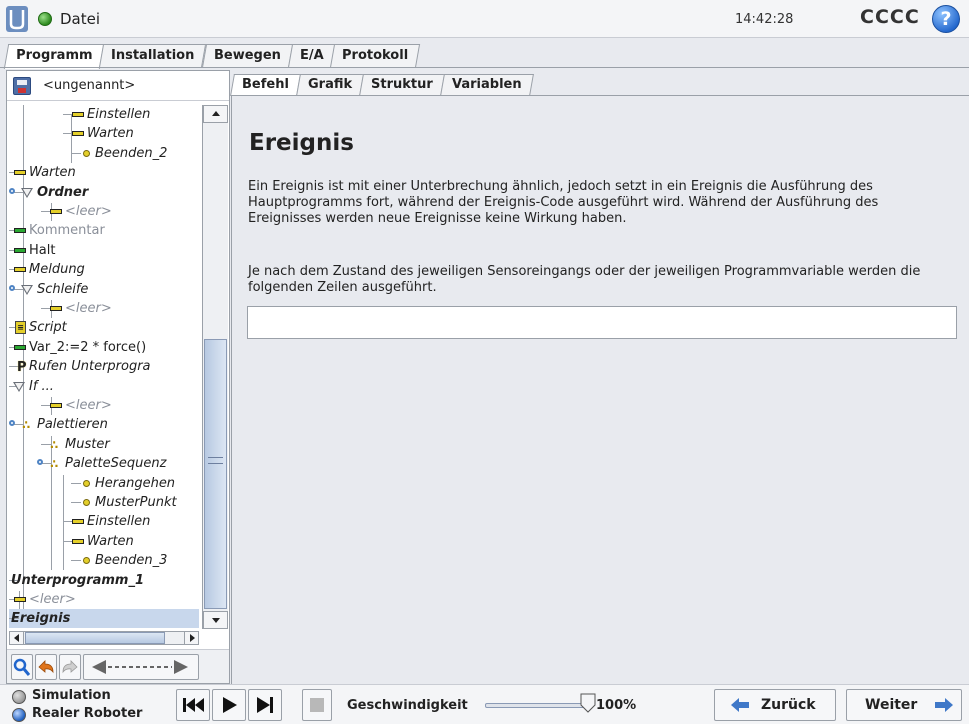  Describe the element at coordinates (104, 250) in the screenshot. I see `tree-node: Halt` at that location.